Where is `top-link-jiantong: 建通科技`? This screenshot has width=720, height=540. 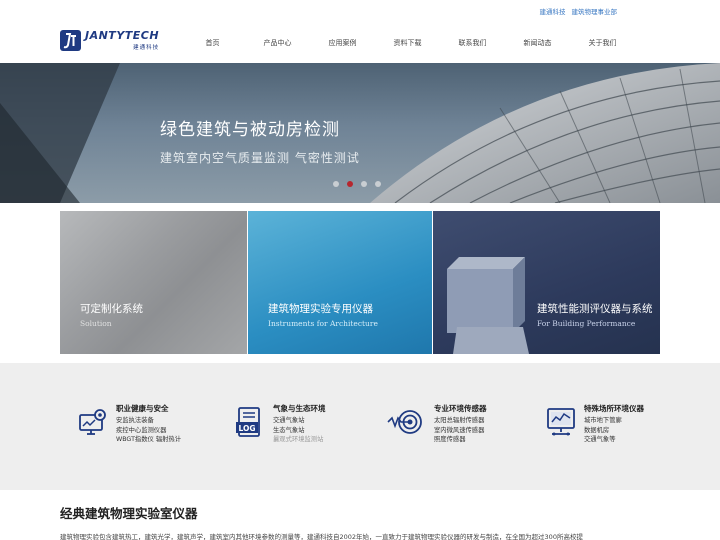
top-link-jiantong: 建通科技 is located at coordinates (553, 11).